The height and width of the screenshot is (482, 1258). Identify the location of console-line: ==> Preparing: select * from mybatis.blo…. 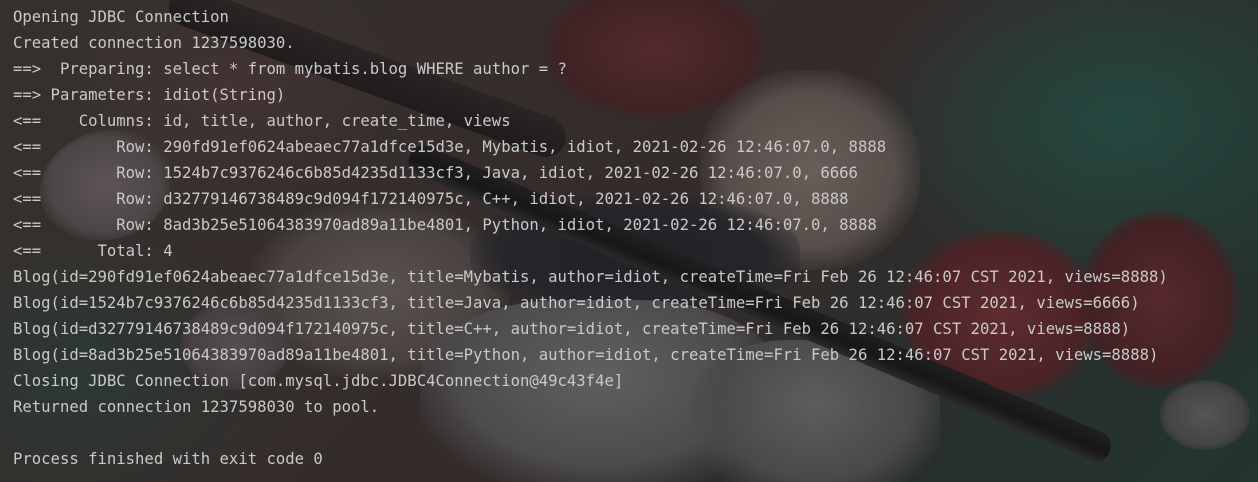
(290, 69).